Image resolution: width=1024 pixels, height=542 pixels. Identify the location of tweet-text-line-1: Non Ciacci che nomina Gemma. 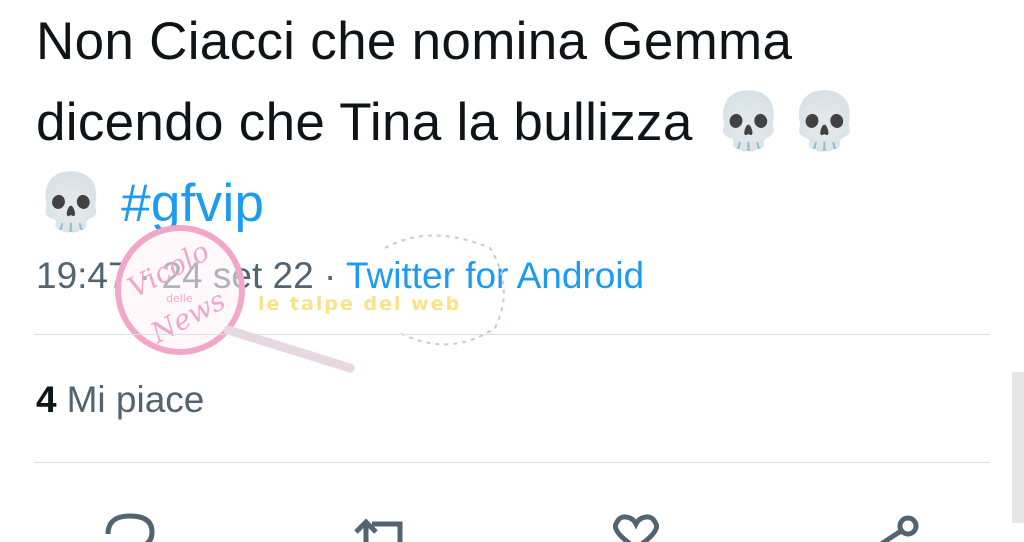
(516, 42).